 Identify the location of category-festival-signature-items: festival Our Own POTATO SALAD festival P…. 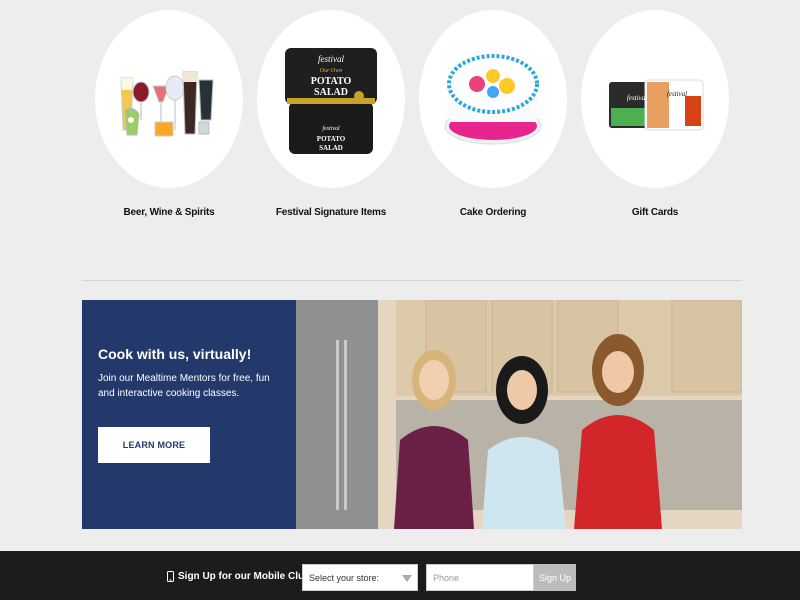
(331, 114).